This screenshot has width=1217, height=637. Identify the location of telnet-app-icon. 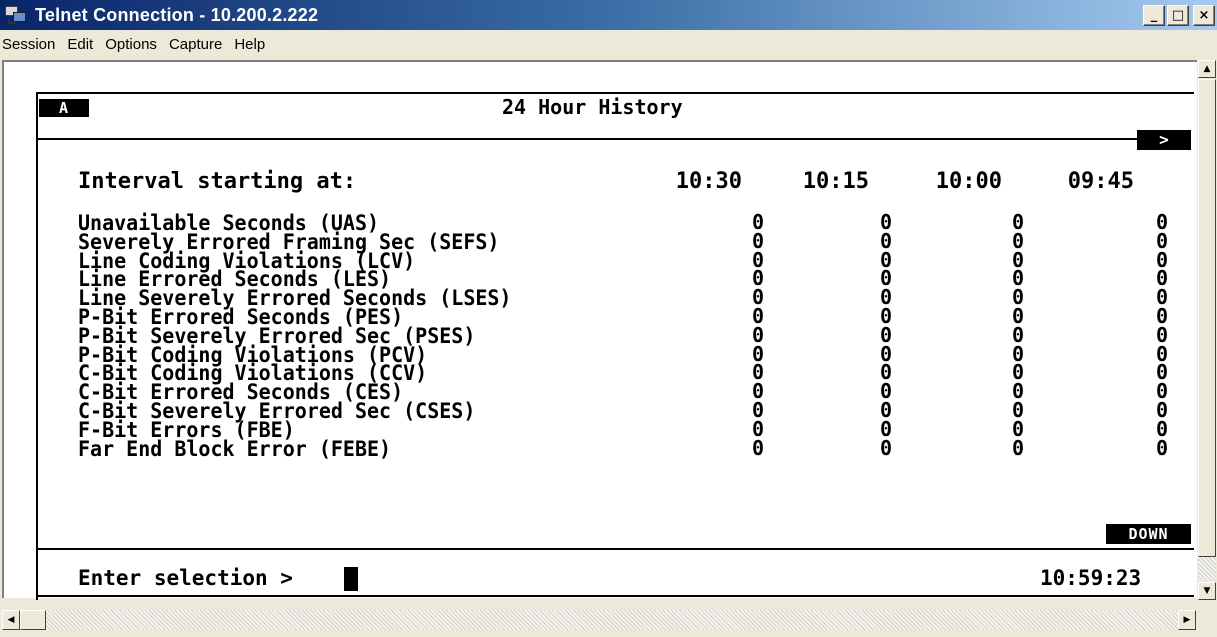
(16, 15).